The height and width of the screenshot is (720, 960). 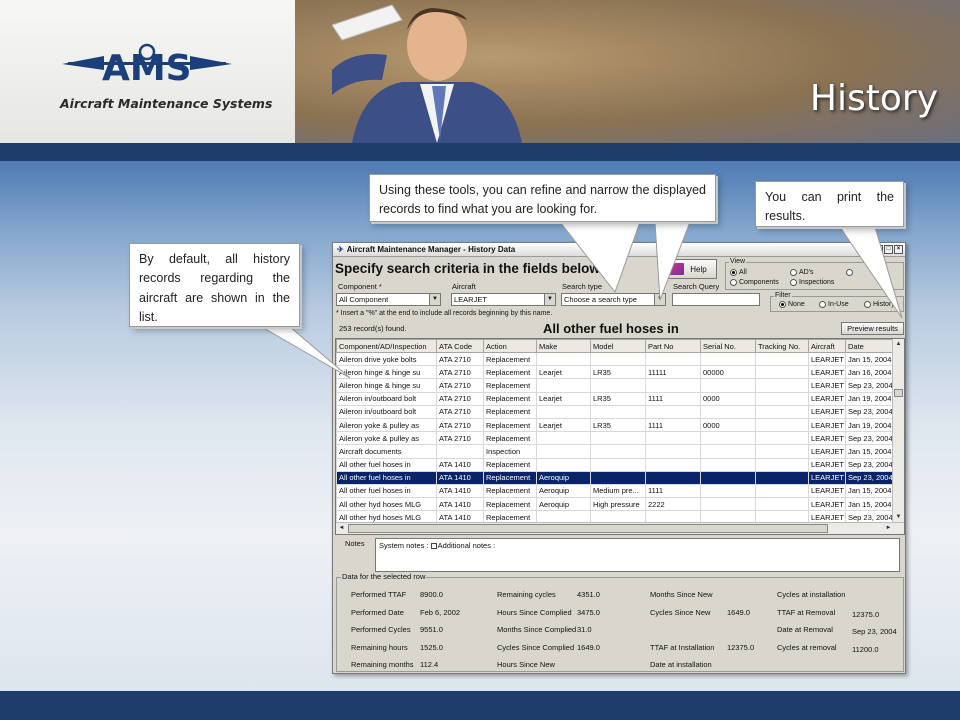 What do you see at coordinates (618, 372) in the screenshot?
I see `table-cell: LR35` at bounding box center [618, 372].